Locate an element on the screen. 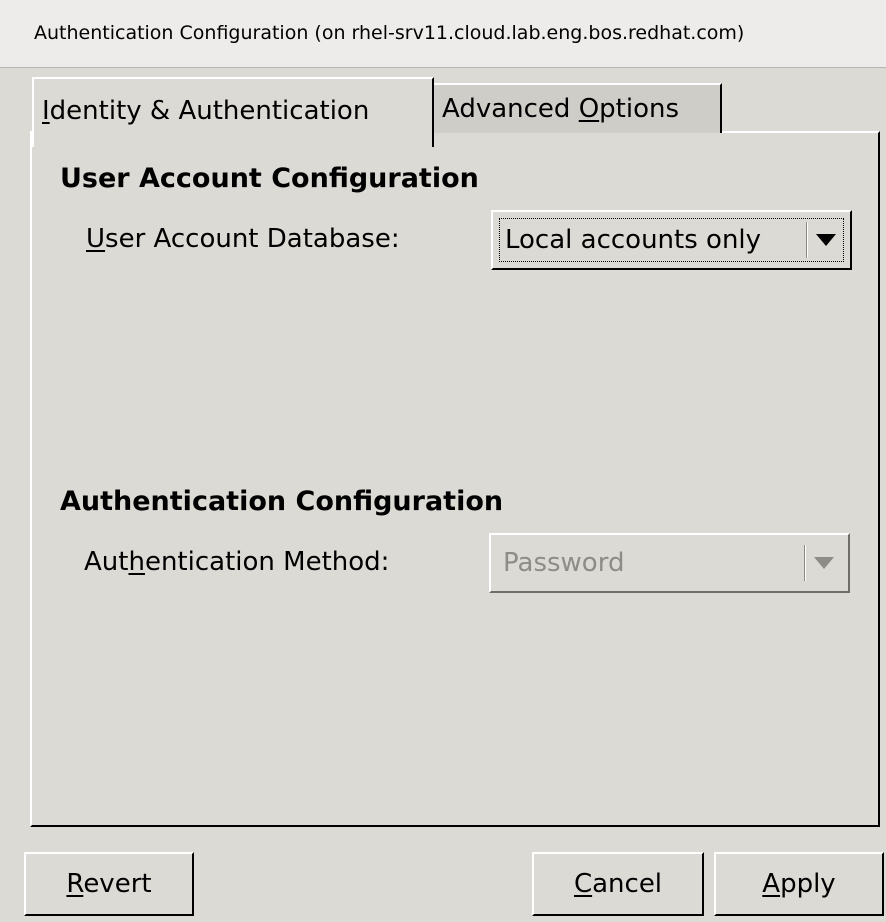 Image resolution: width=886 pixels, height=922 pixels. cancel-button: Cancel is located at coordinates (618, 884).